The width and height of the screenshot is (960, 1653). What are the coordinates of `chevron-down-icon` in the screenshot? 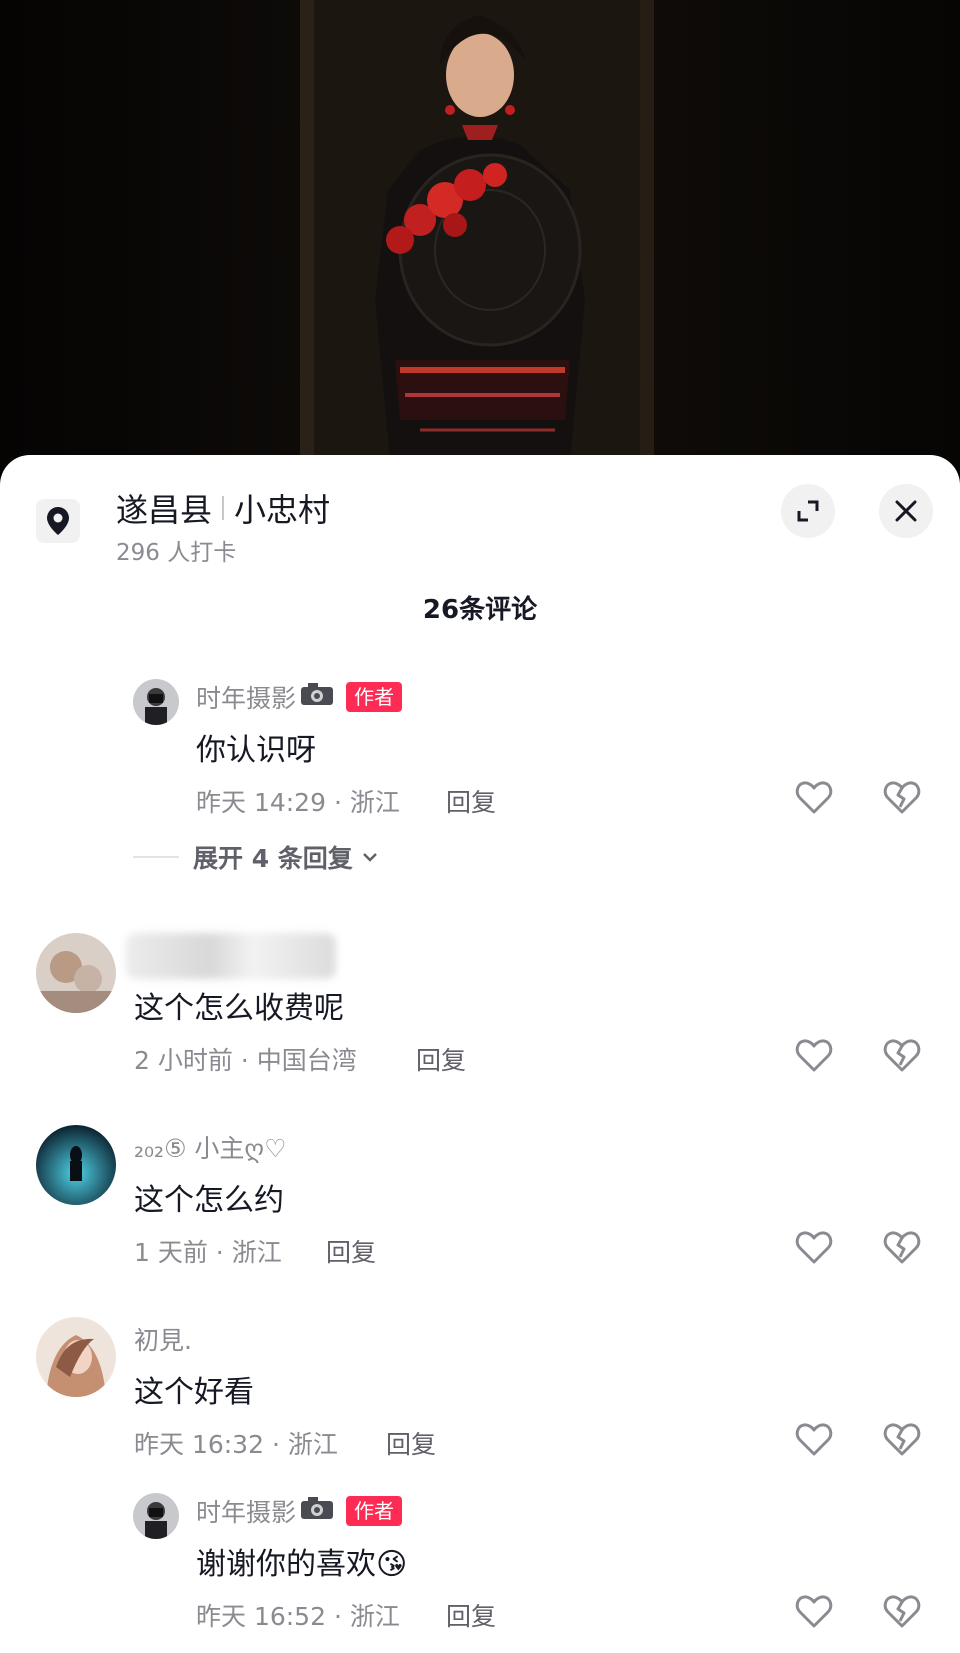 It's located at (369, 857).